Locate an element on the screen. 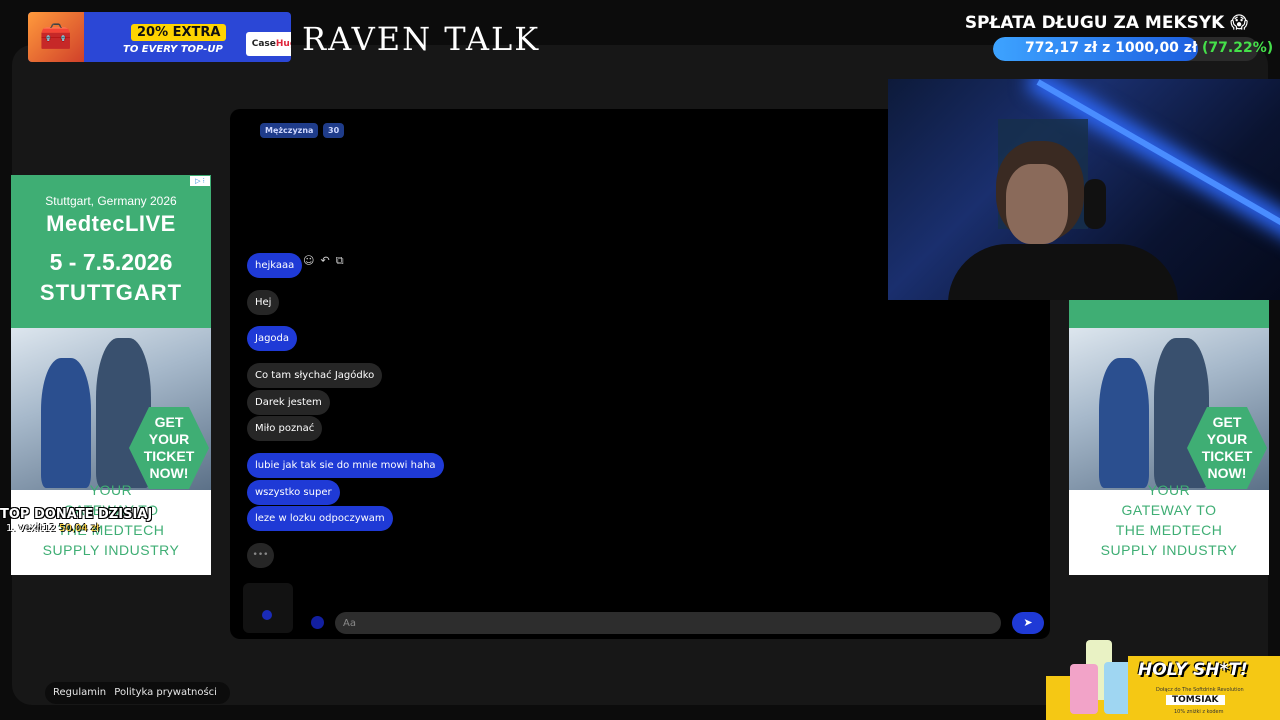 This screenshot has height=720, width=1280. chat-message: wszystko super is located at coordinates (293, 492).